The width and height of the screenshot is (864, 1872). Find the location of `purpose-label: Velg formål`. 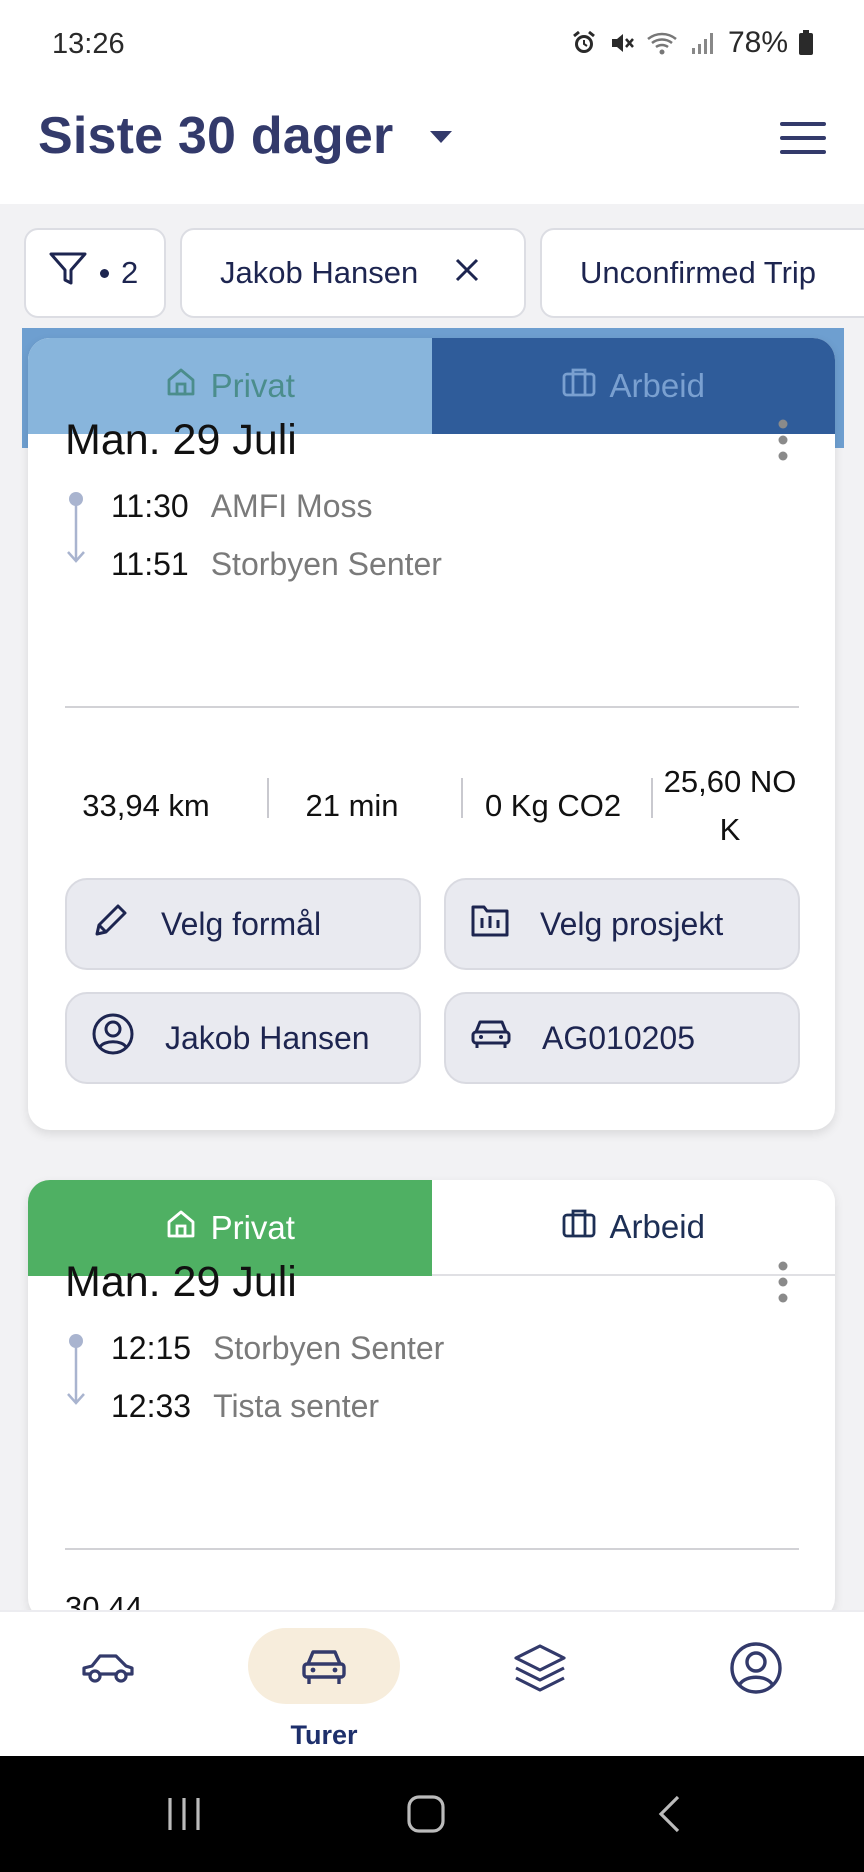

purpose-label: Velg formål is located at coordinates (241, 923).